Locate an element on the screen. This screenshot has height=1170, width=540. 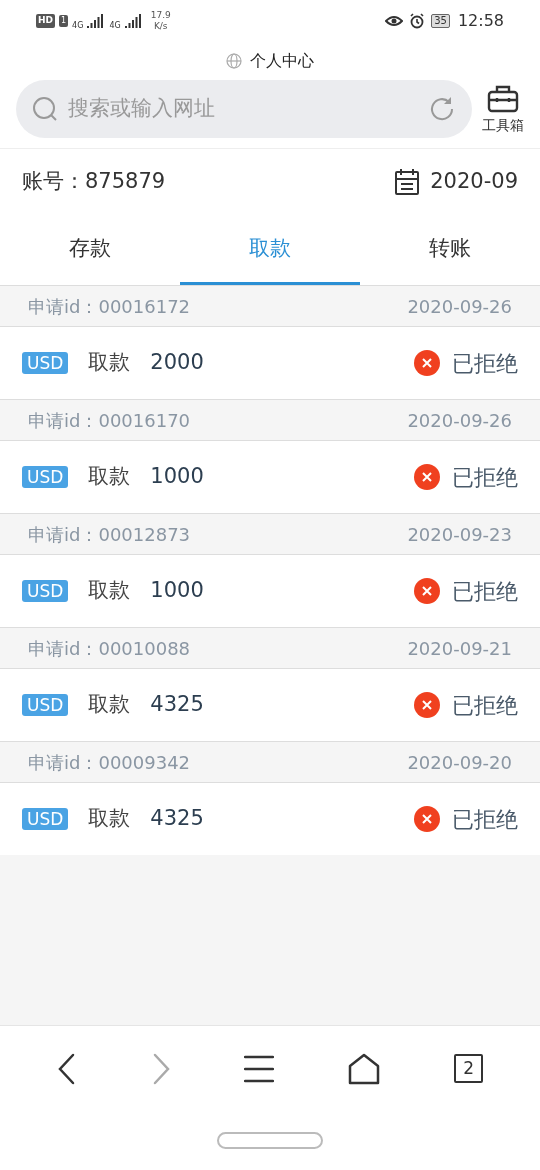
toolbox-button: 工具箱 is located at coordinates (503, 109).